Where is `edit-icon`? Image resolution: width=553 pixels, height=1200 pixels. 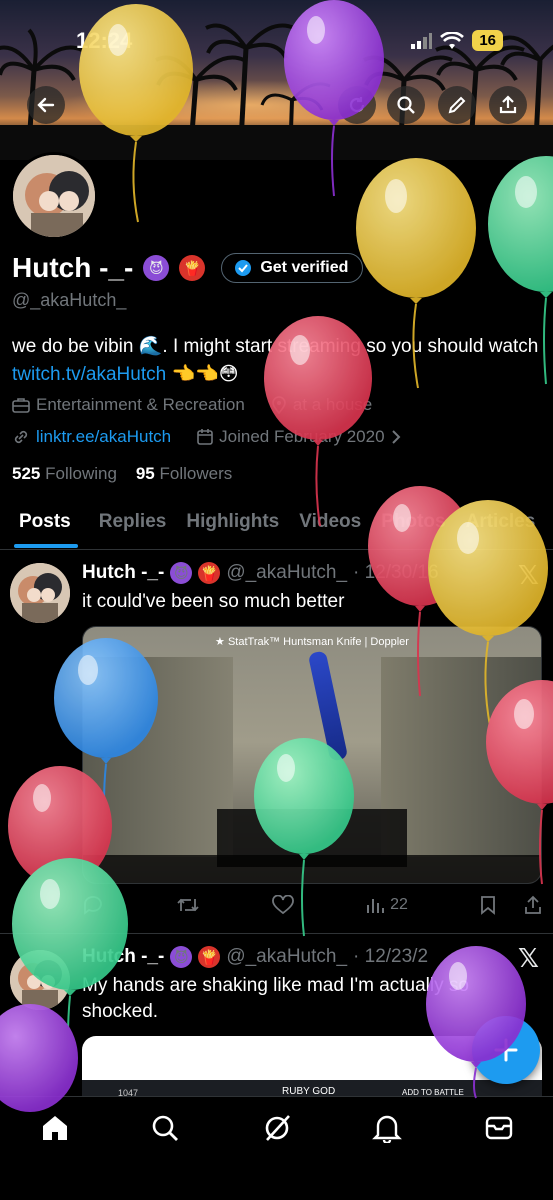 edit-icon is located at coordinates (457, 105).